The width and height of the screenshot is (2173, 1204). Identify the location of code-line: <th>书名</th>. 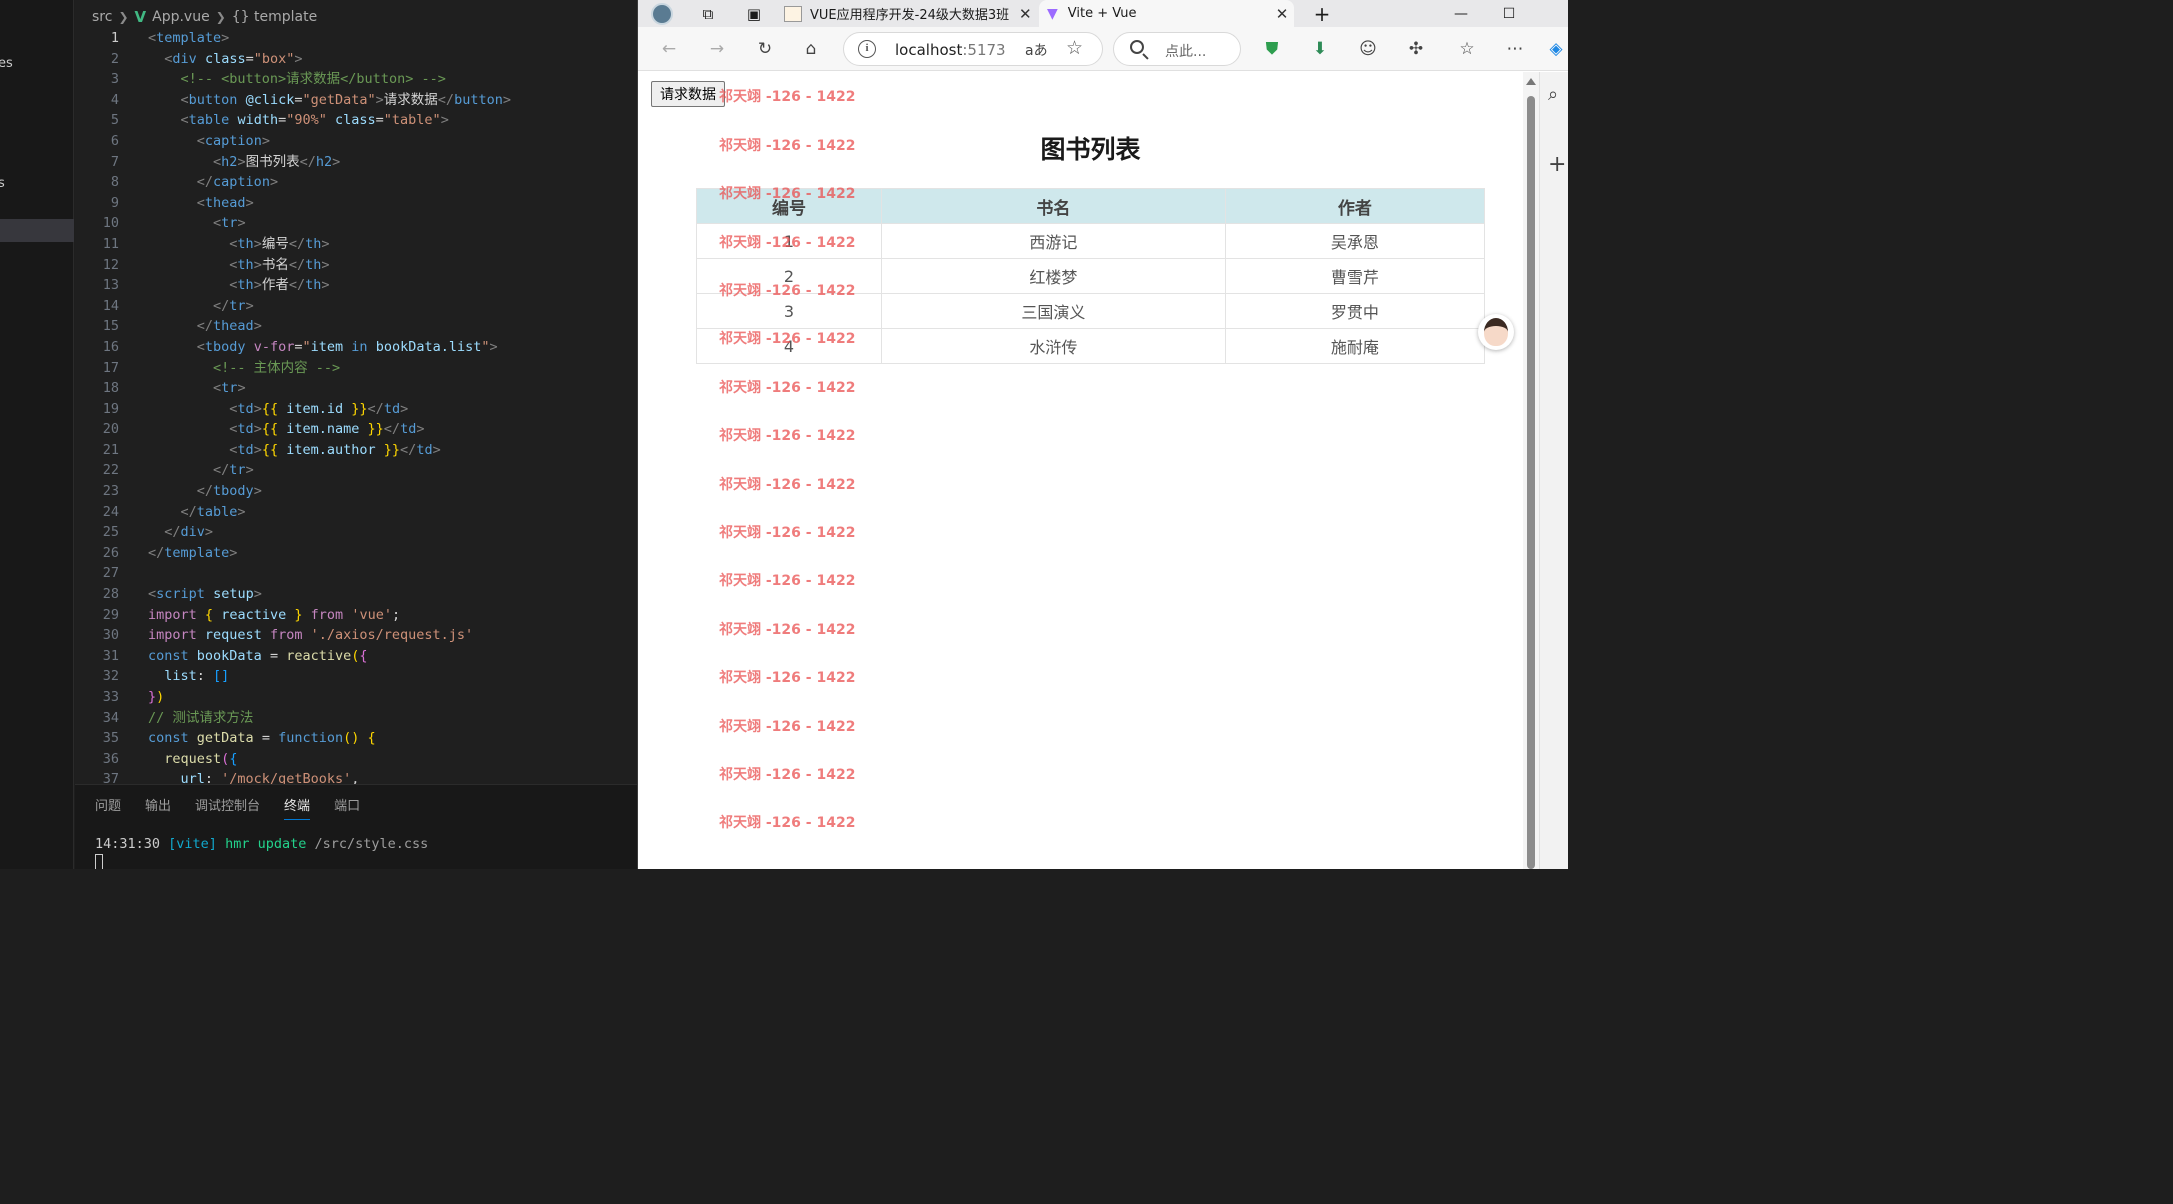
(279, 264).